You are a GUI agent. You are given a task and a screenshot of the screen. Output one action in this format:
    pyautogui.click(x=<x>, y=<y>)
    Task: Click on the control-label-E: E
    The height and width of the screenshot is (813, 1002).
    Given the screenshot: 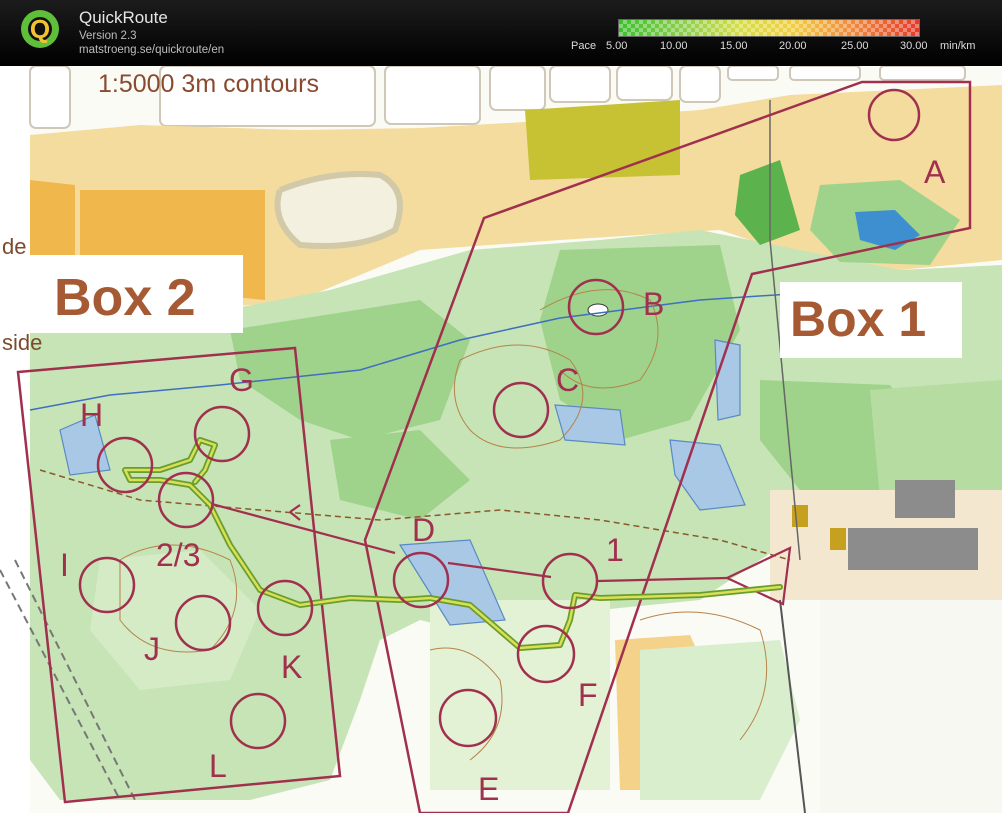 What is the action you would take?
    pyautogui.click(x=488, y=789)
    